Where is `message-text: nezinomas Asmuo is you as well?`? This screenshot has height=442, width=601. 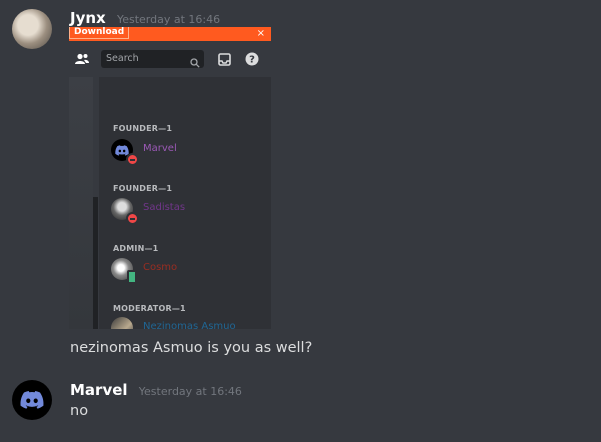
message-text: nezinomas Asmuo is you as well? is located at coordinates (191, 348).